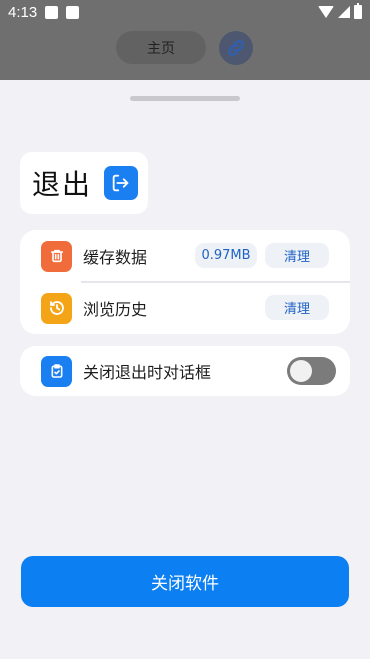 The width and height of the screenshot is (370, 659). What do you see at coordinates (297, 255) in the screenshot?
I see `clean-cache-button: 清理` at bounding box center [297, 255].